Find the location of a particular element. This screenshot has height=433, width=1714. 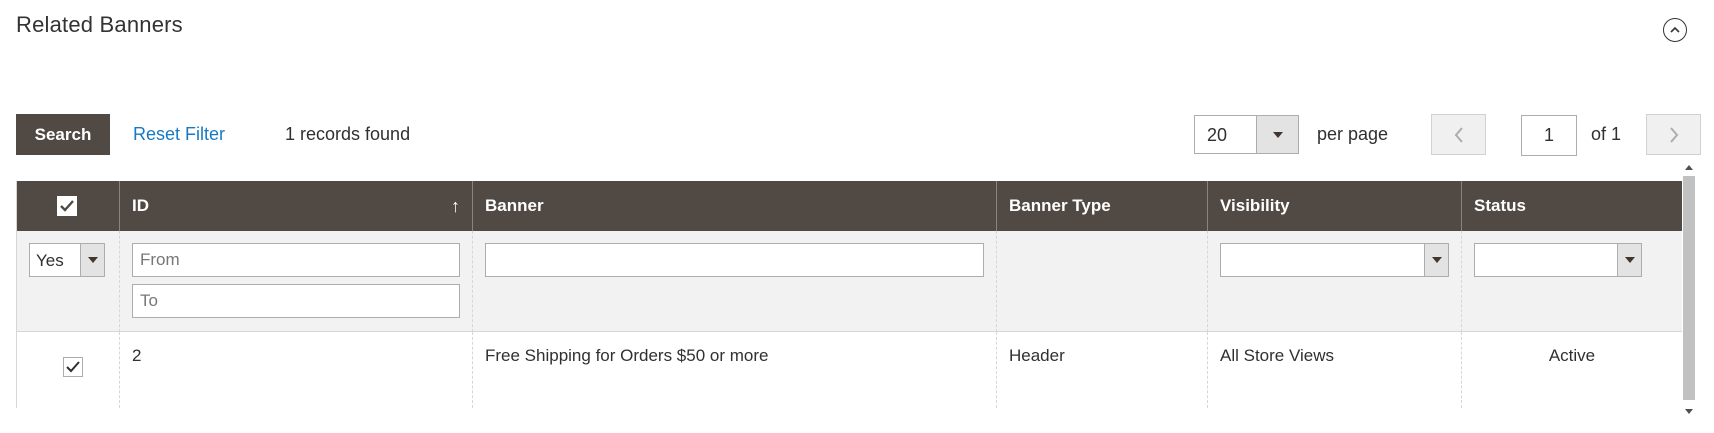

section-title: Related Banners is located at coordinates (99, 24).